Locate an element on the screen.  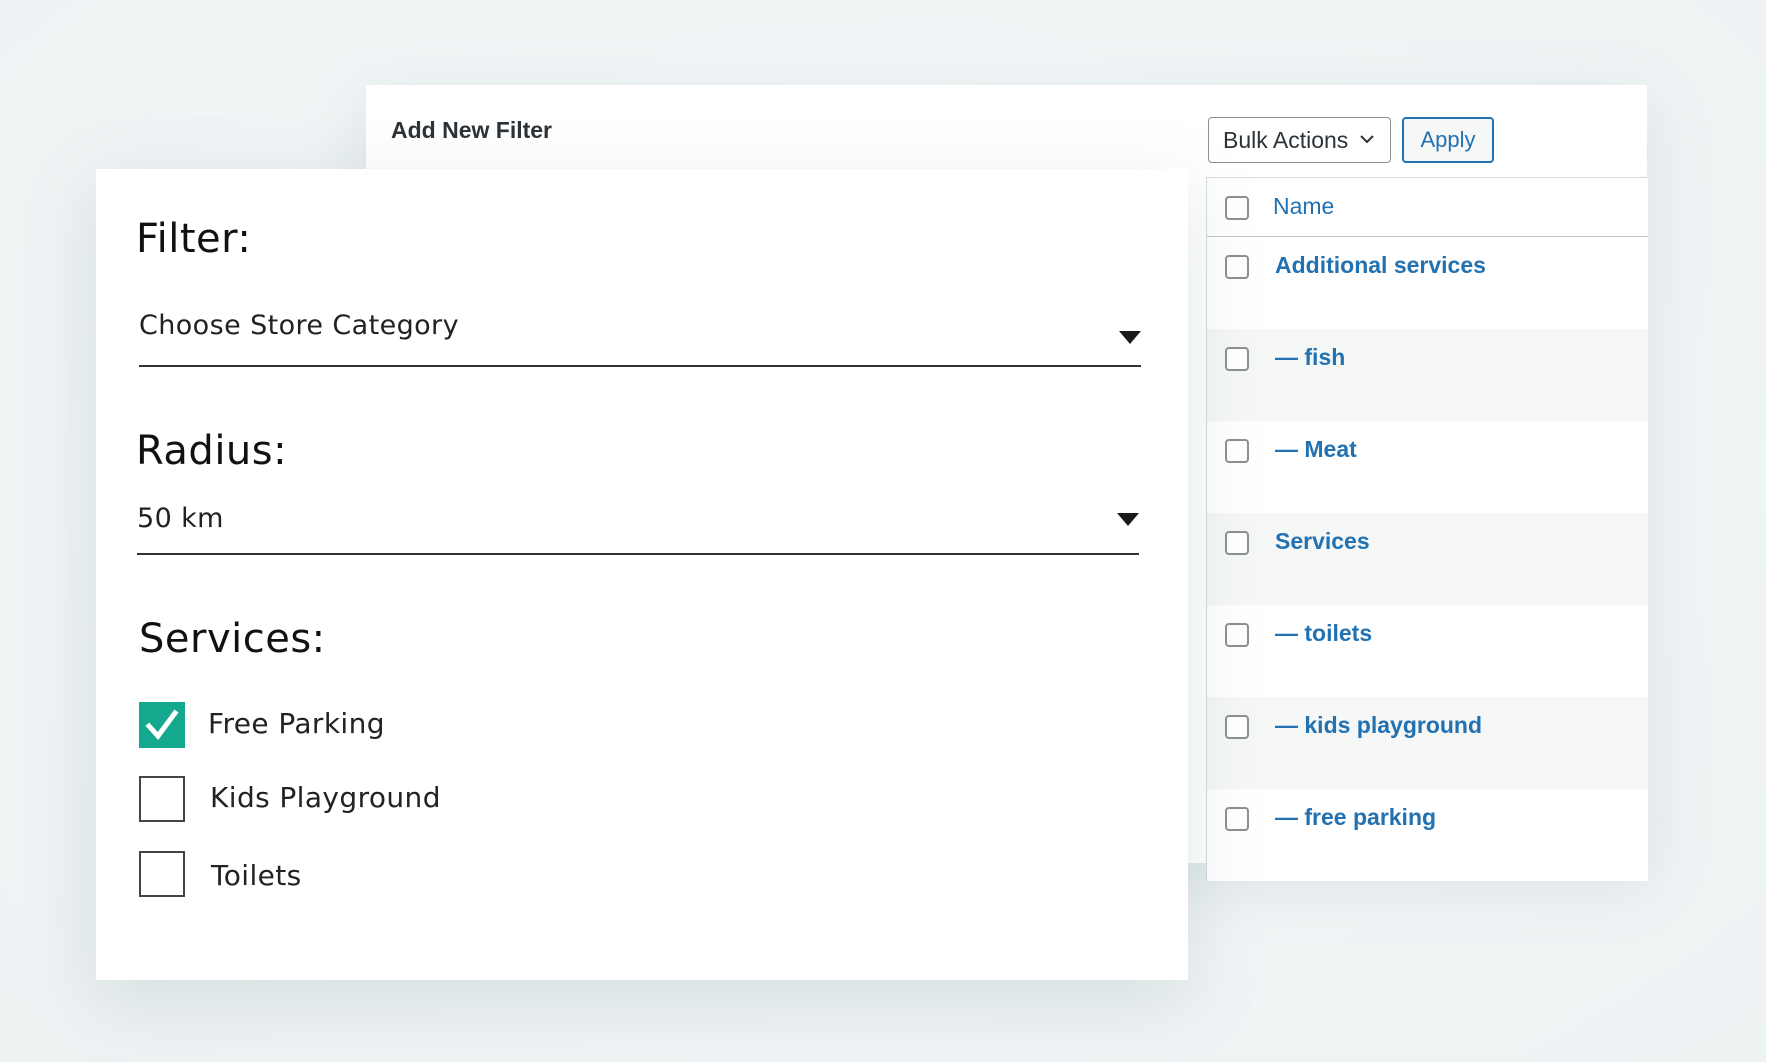
radius-select: 50 km is located at coordinates (638, 529).